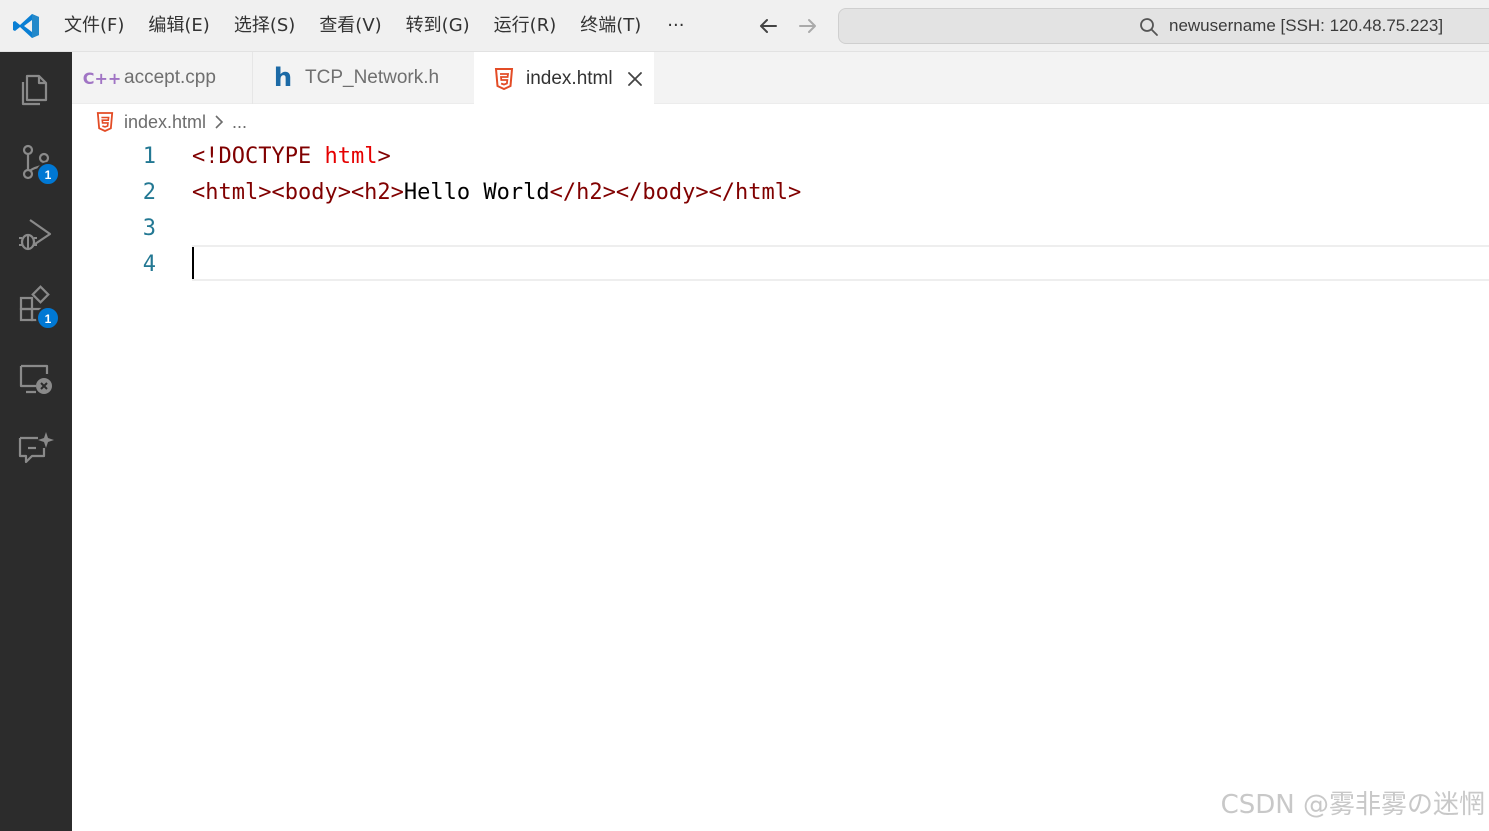 Image resolution: width=1489 pixels, height=831 pixels. I want to click on tab-index-html: index.html, so click(564, 78).